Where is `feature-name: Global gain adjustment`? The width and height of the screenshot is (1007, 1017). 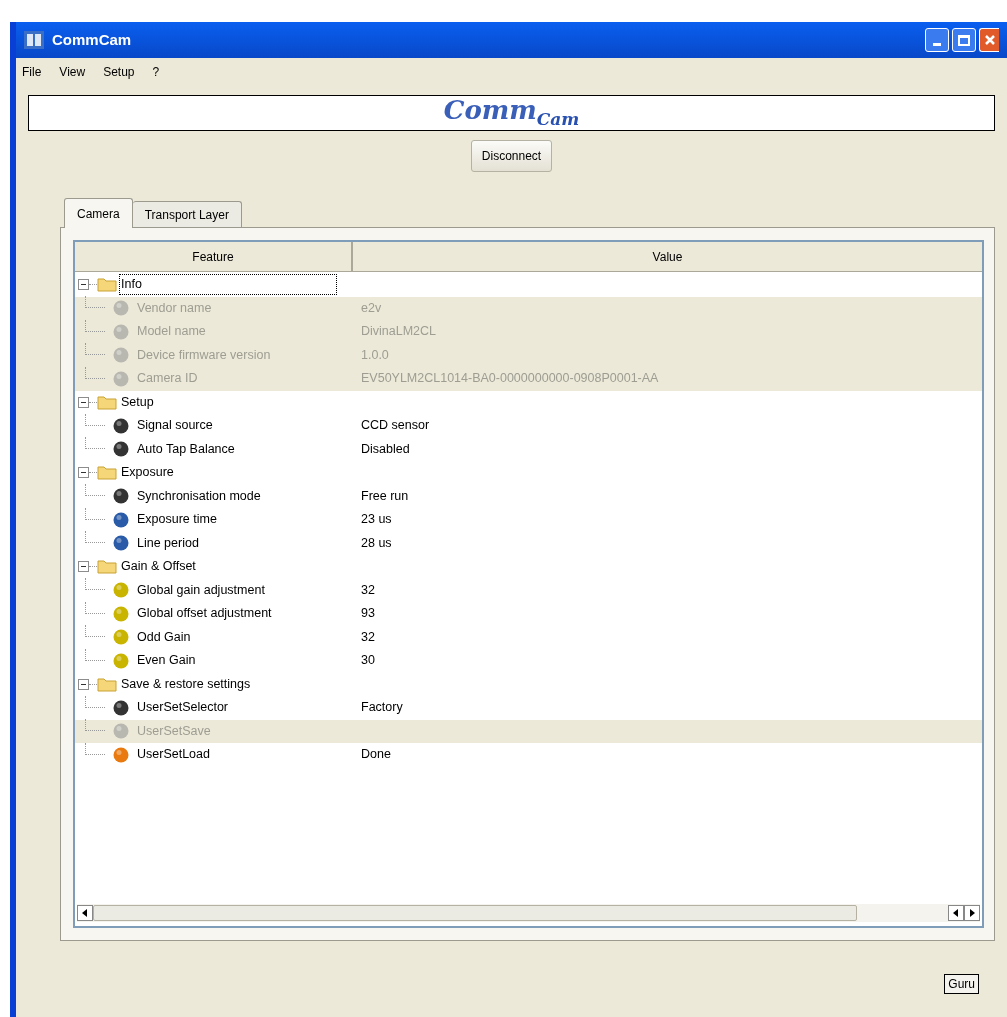
feature-name: Global gain adjustment is located at coordinates (201, 590).